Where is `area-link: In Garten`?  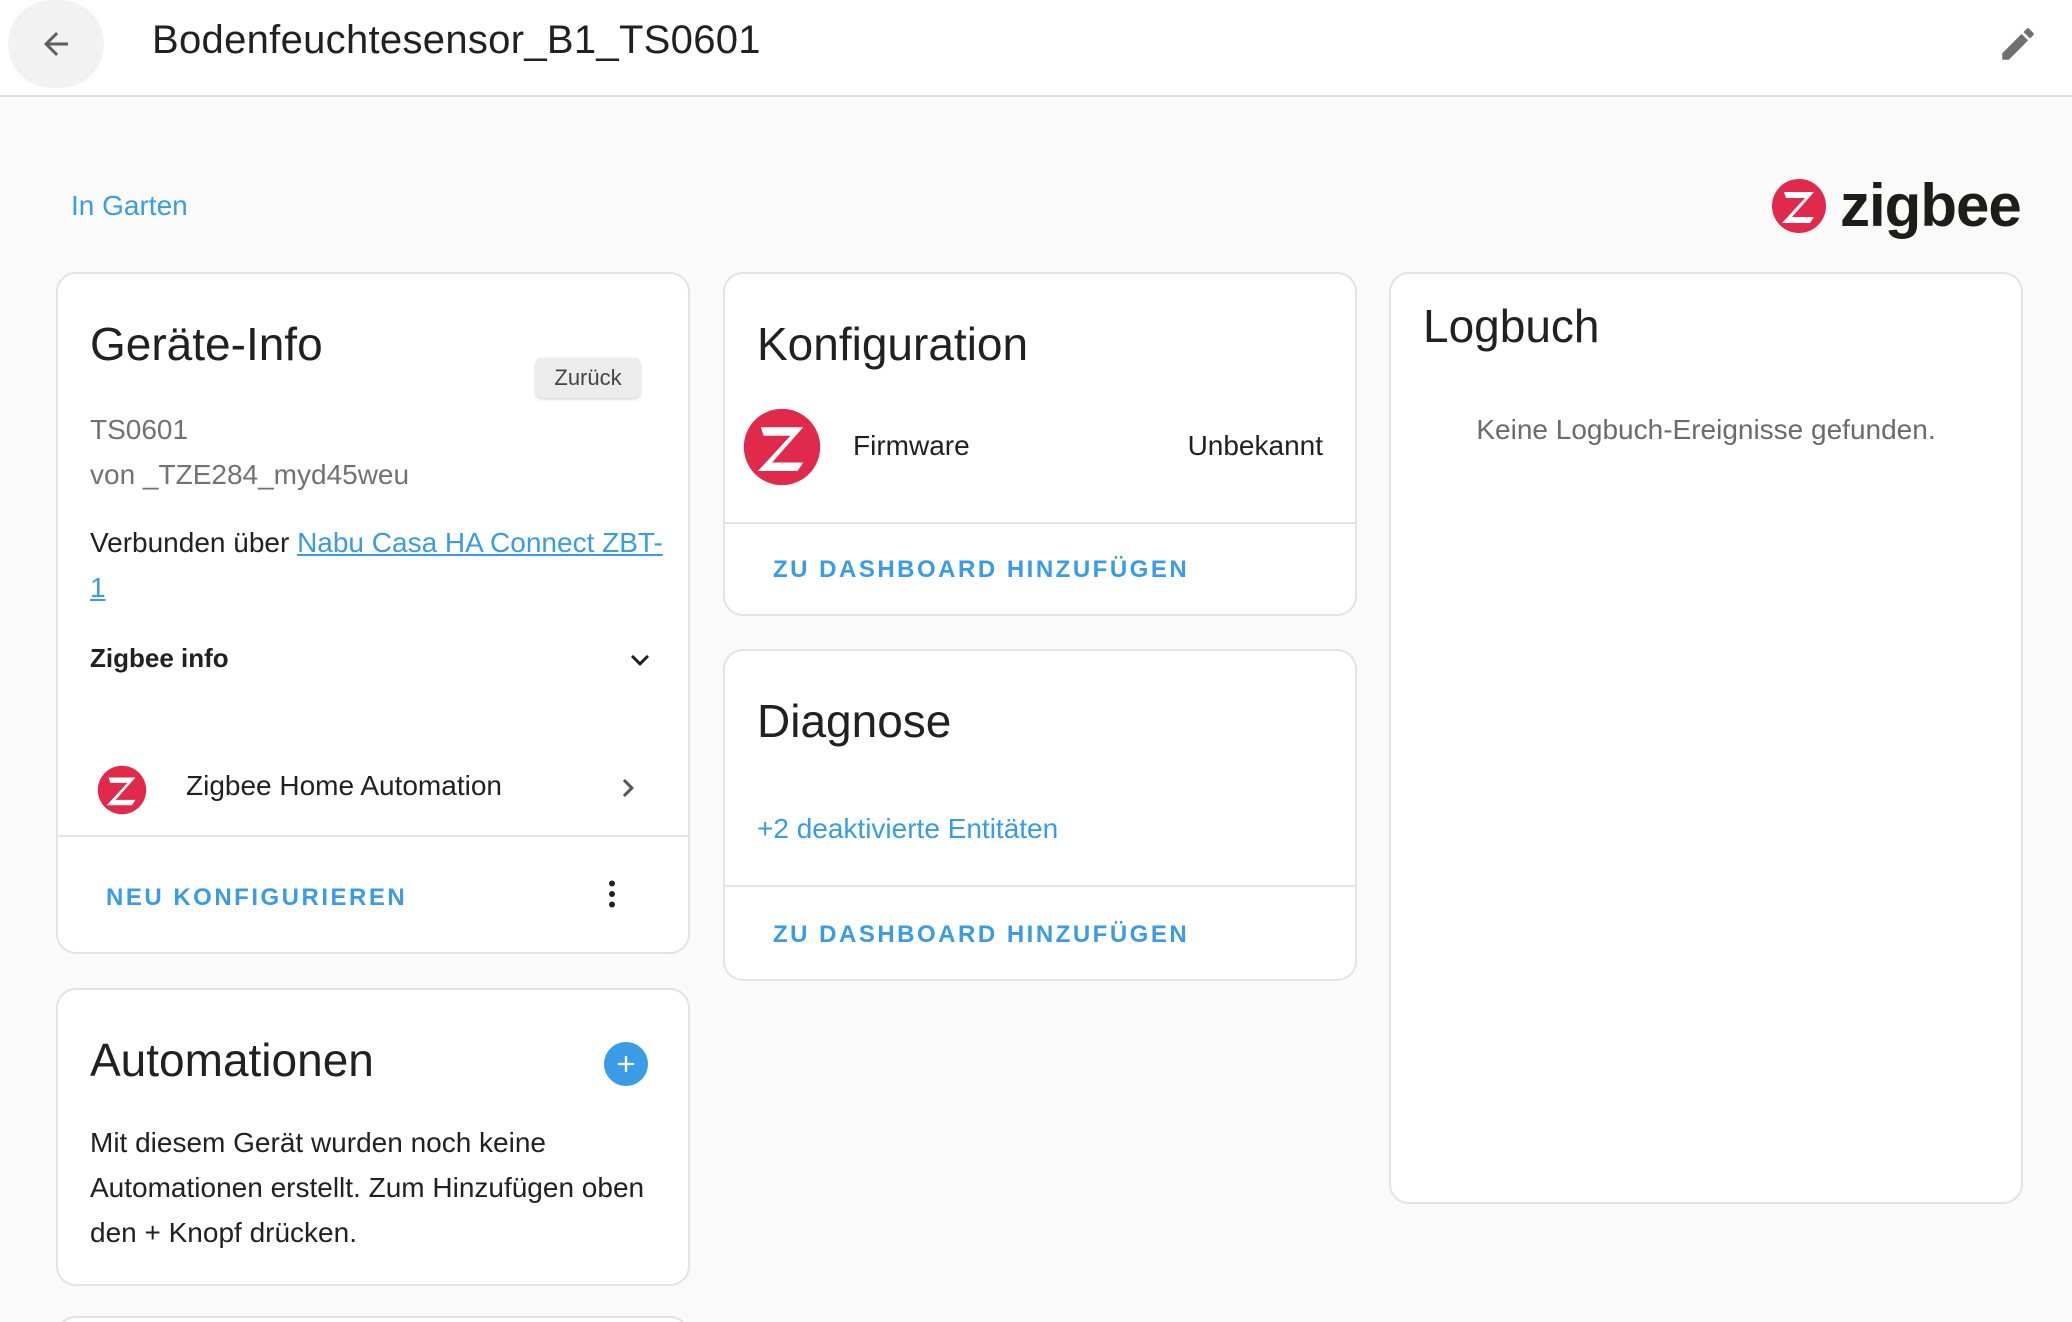
area-link: In Garten is located at coordinates (129, 206).